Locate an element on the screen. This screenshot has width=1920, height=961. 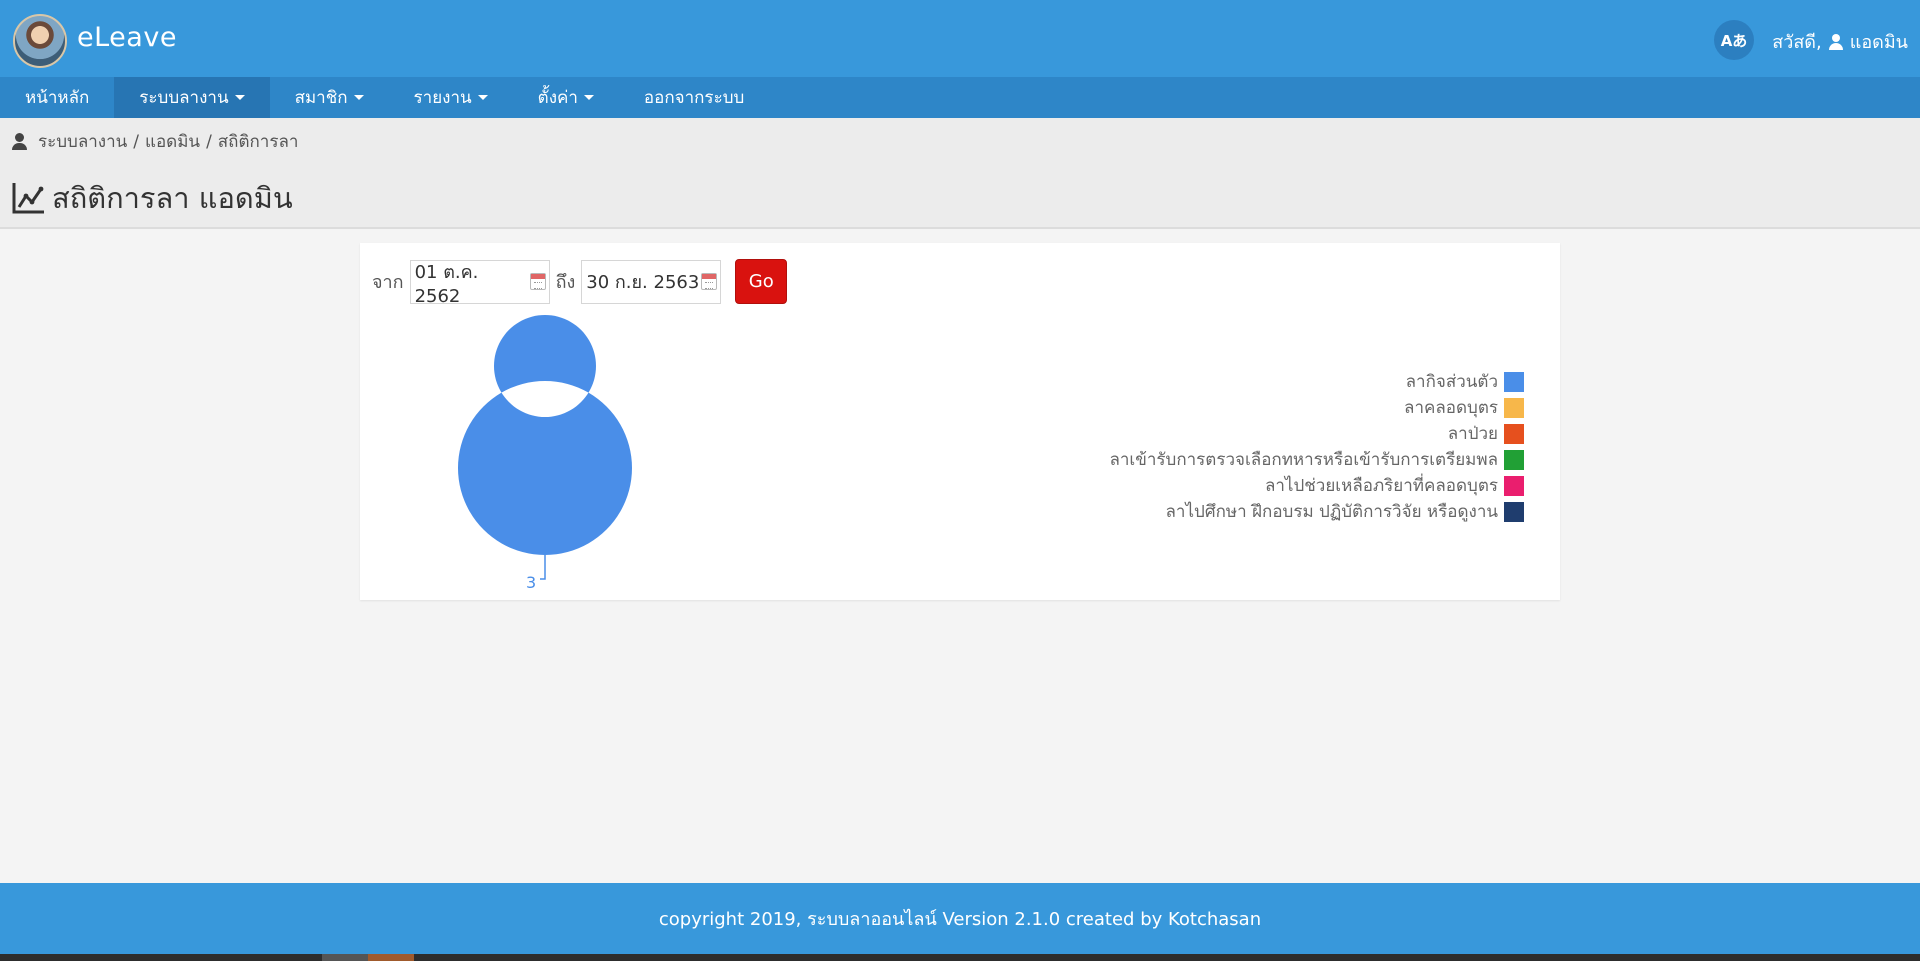
app-name: eLeave is located at coordinates (127, 37).